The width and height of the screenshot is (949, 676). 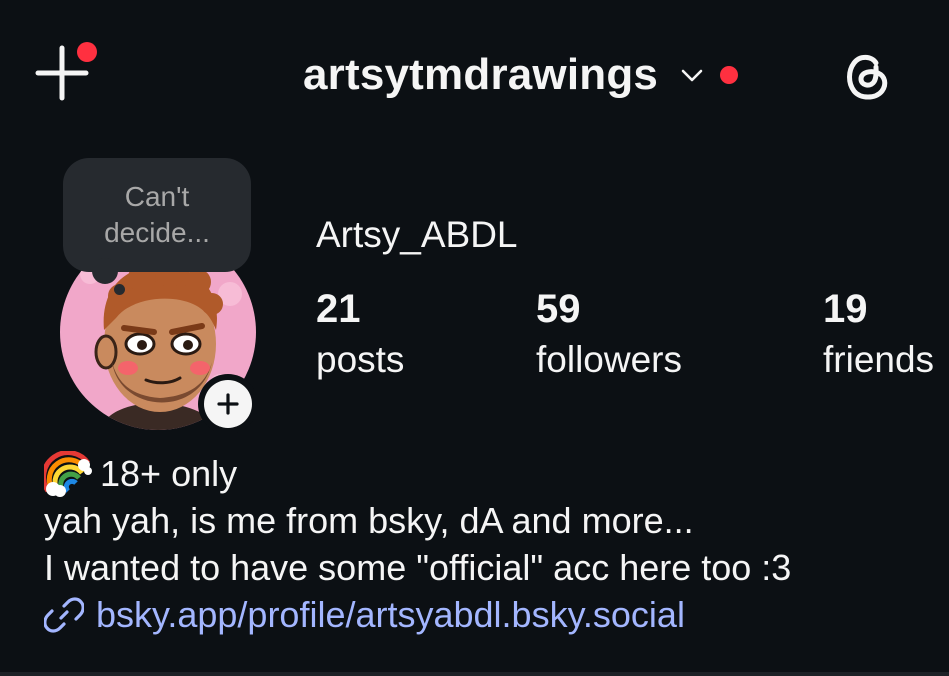 I want to click on link-icon, so click(x=64, y=614).